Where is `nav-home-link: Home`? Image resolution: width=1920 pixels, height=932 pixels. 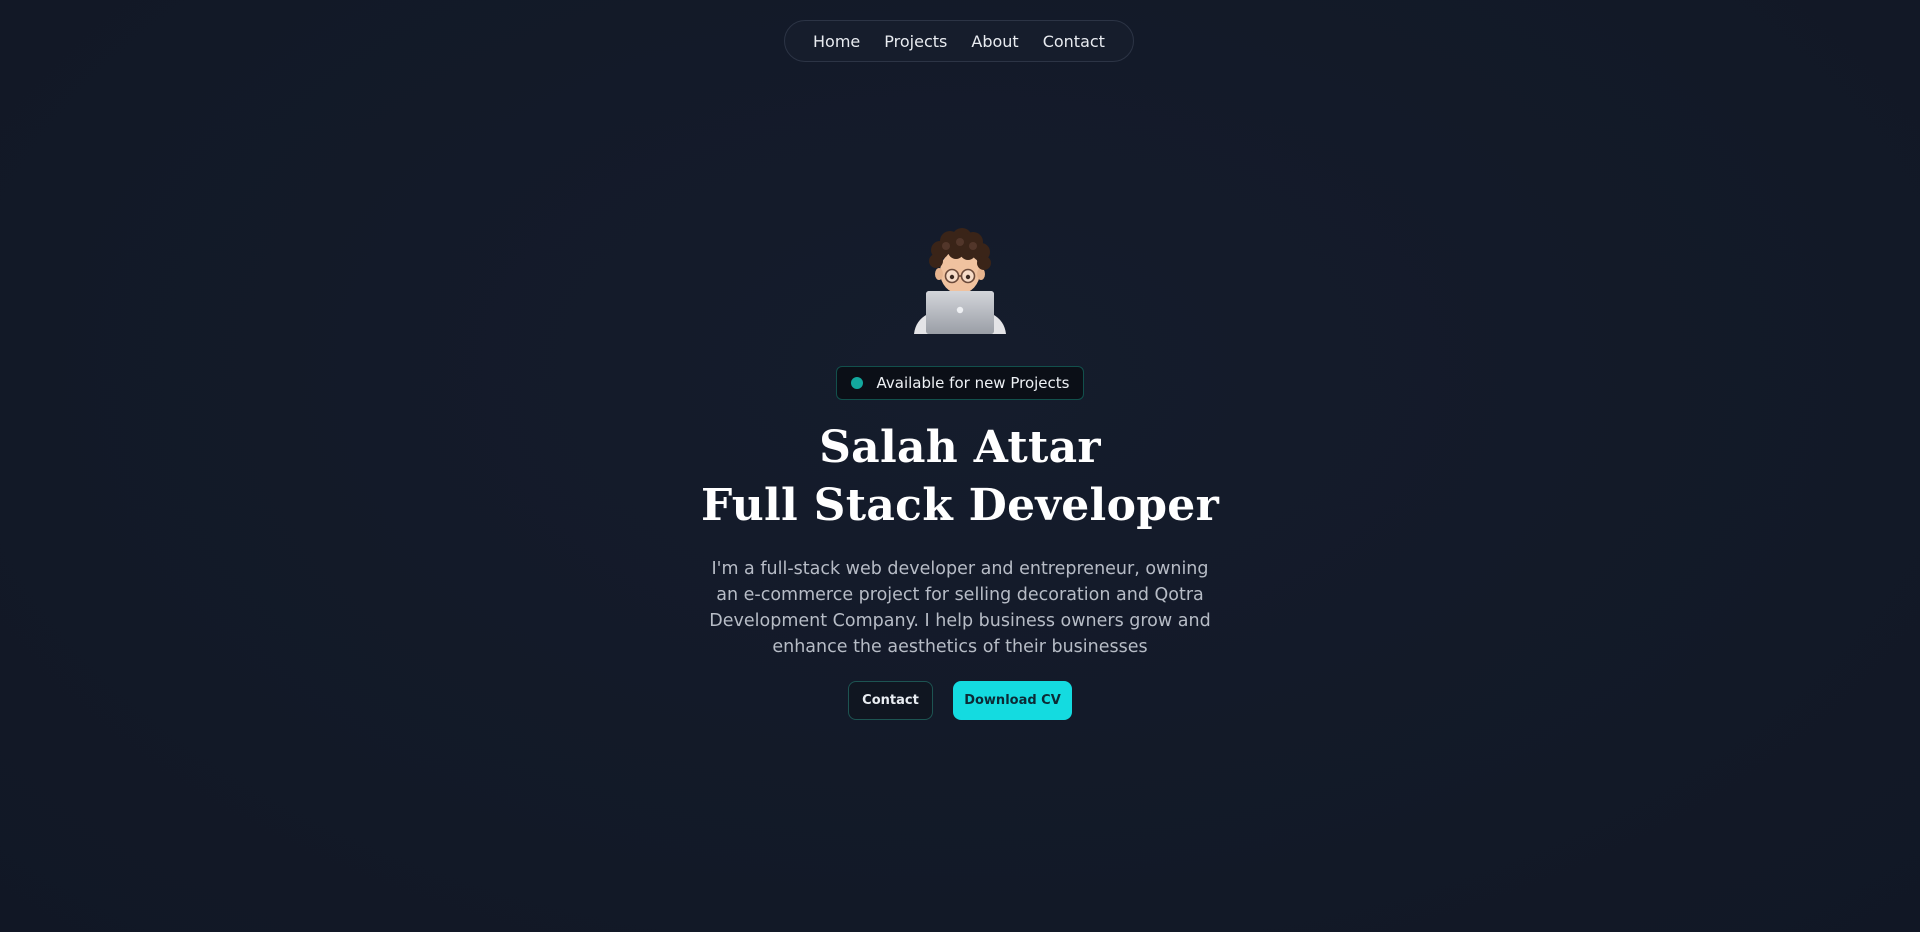 nav-home-link: Home is located at coordinates (836, 41).